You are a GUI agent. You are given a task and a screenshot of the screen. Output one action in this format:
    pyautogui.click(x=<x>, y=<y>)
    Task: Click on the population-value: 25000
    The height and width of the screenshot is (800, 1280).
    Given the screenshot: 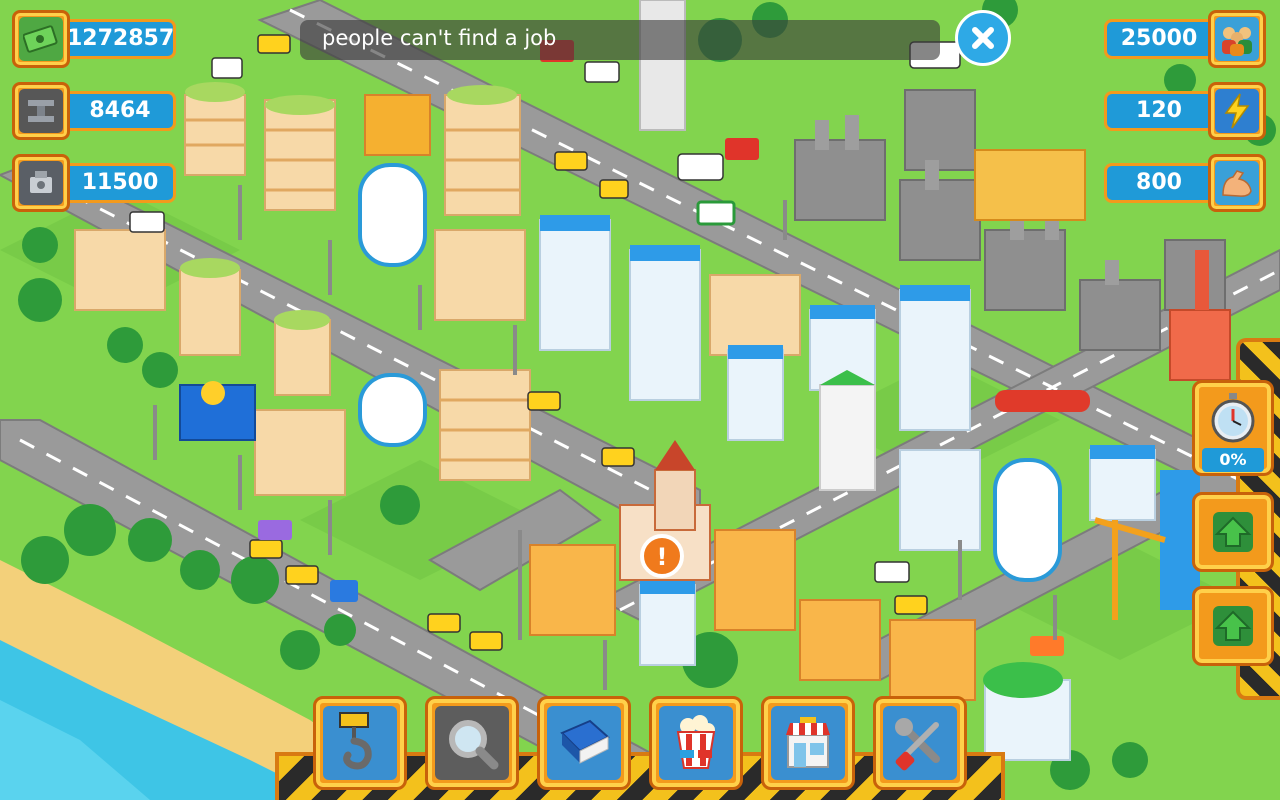 What is the action you would take?
    pyautogui.click(x=1159, y=39)
    